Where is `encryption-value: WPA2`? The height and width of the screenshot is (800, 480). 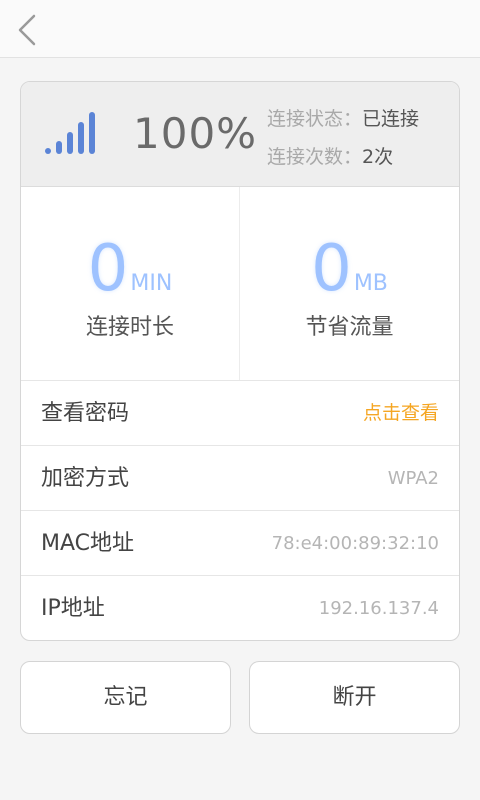
encryption-value: WPA2 is located at coordinates (413, 478).